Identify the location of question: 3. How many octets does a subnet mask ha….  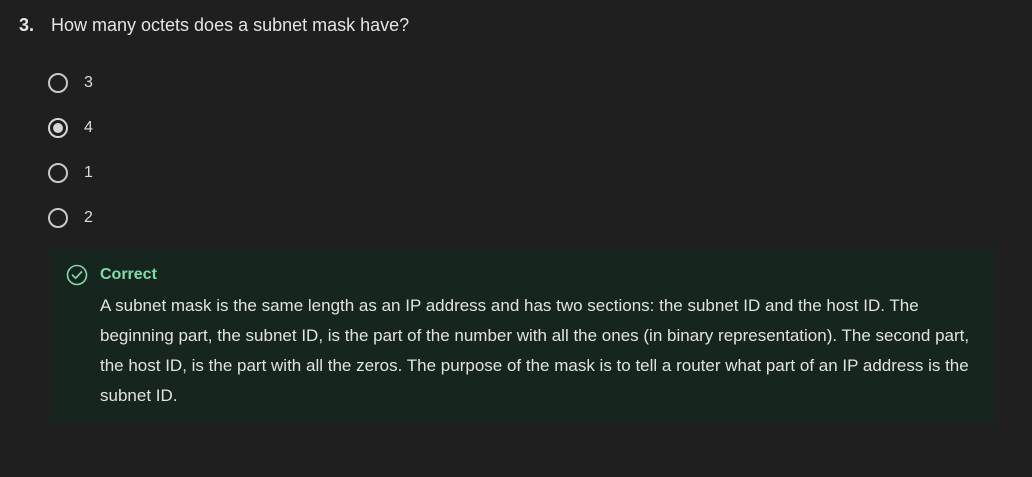
(214, 25).